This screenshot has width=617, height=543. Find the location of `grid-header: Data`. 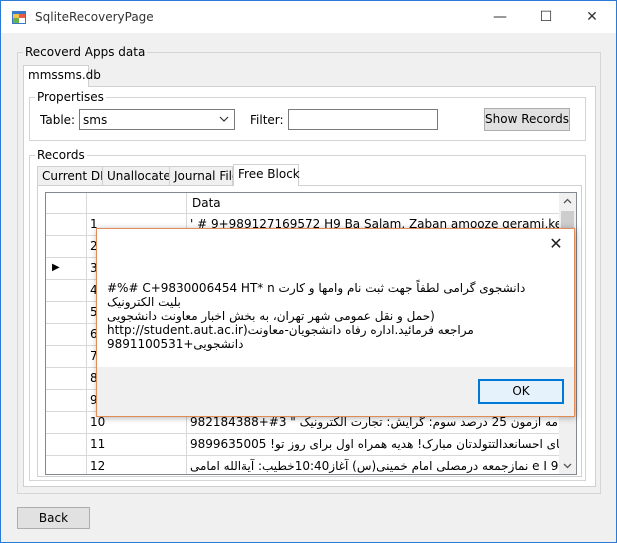

grid-header: Data is located at coordinates (304, 203).